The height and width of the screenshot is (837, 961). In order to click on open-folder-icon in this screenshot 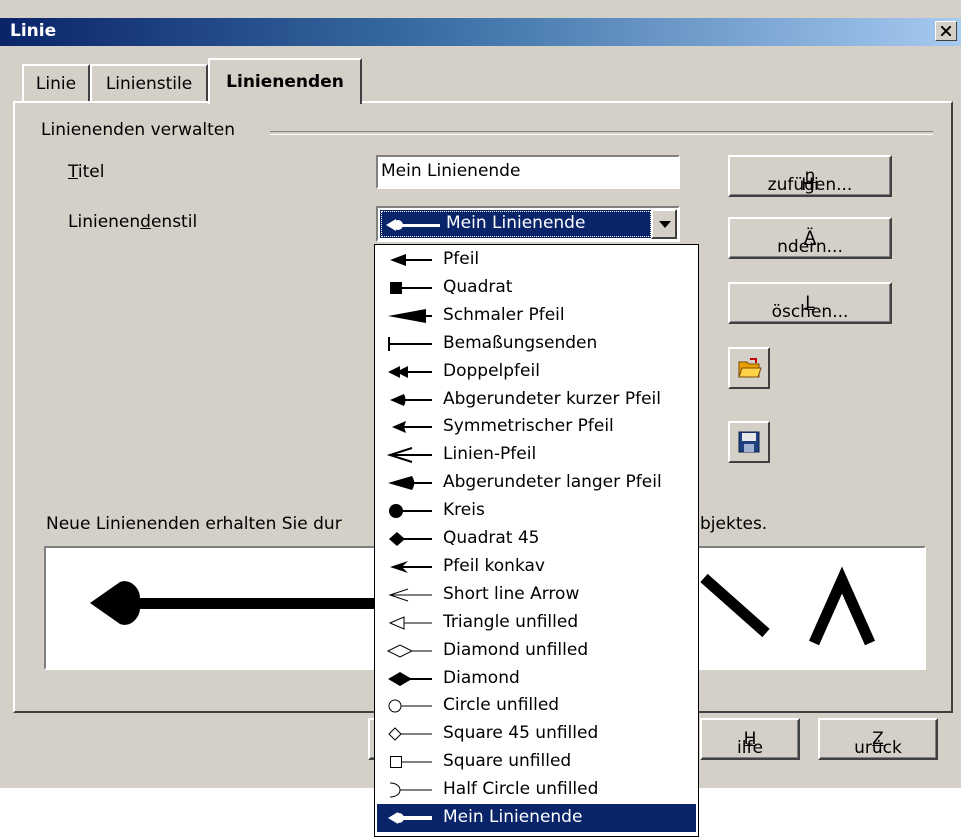, I will do `click(750, 368)`.